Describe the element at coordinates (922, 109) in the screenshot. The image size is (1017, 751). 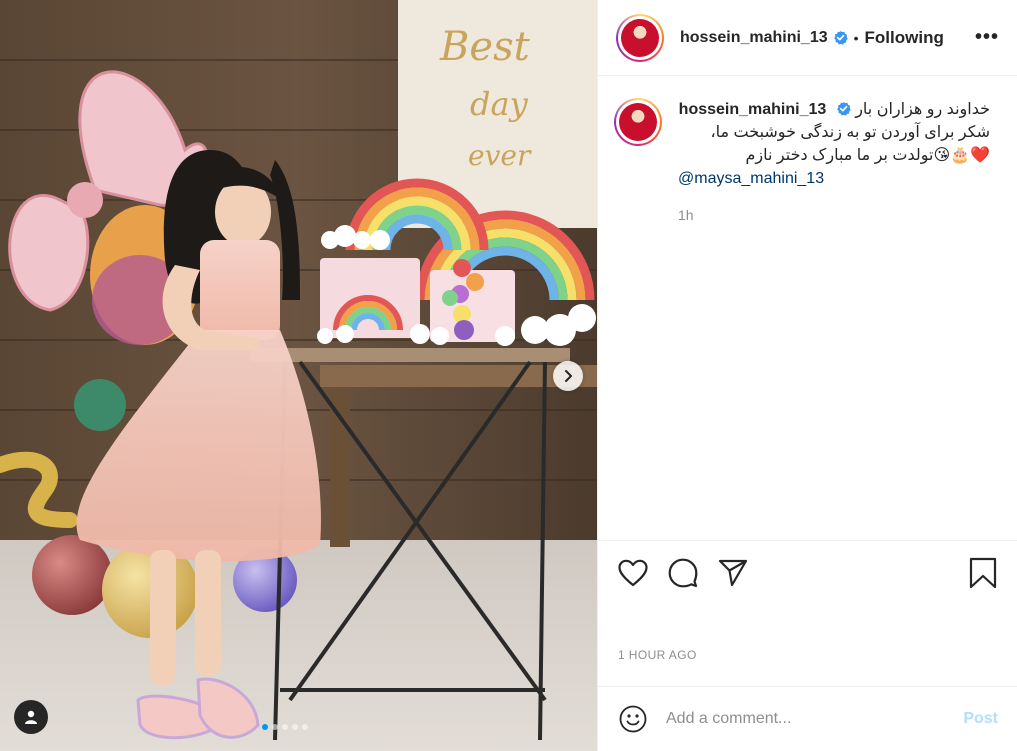
I see `caption-line: خداوند رو هزاران بار` at that location.